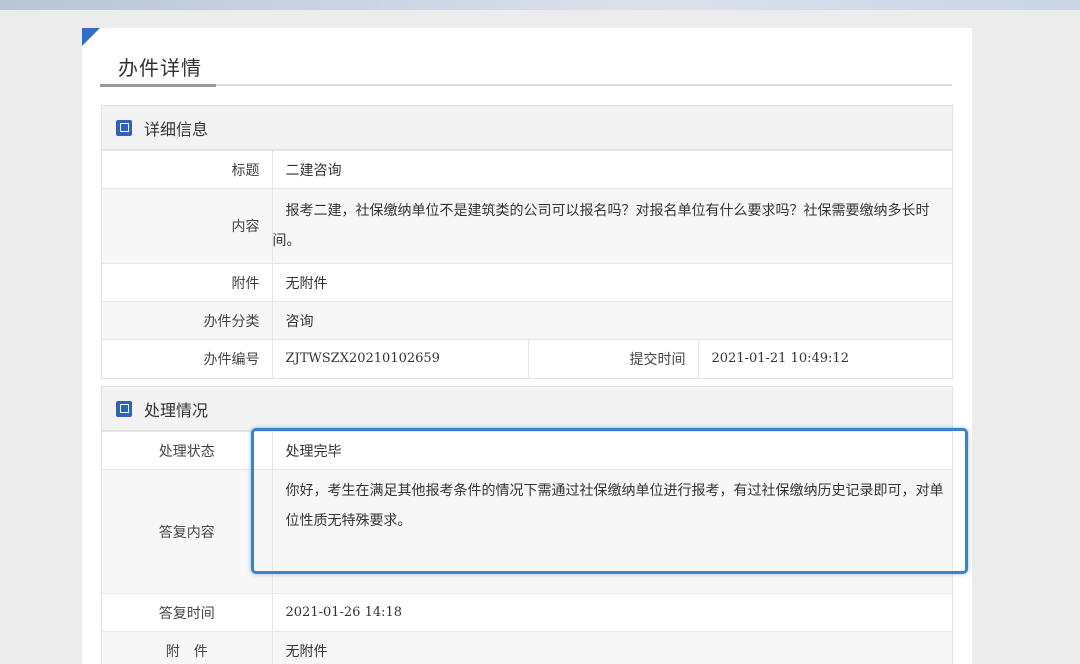  Describe the element at coordinates (400, 358) in the screenshot. I see `number-value: ZJTWSZX20210102659` at that location.